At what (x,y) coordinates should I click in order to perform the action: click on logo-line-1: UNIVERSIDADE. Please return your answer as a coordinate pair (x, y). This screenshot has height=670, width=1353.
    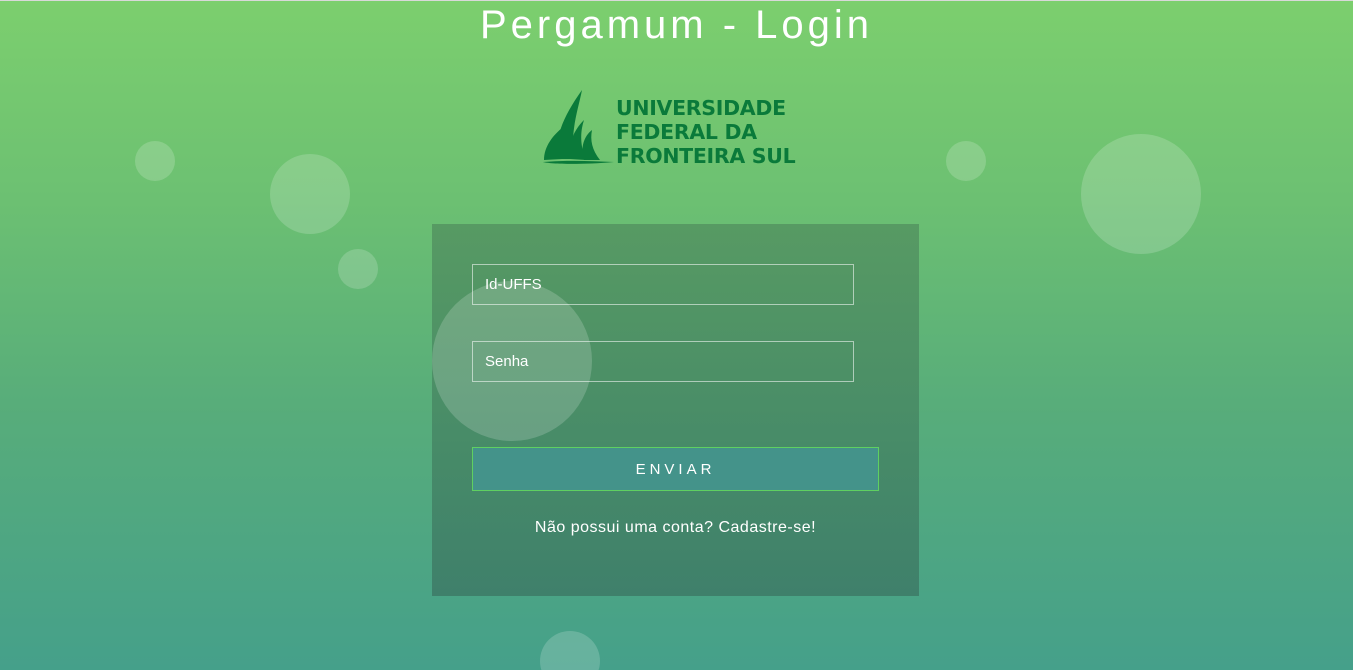
    Looking at the image, I should click on (701, 108).